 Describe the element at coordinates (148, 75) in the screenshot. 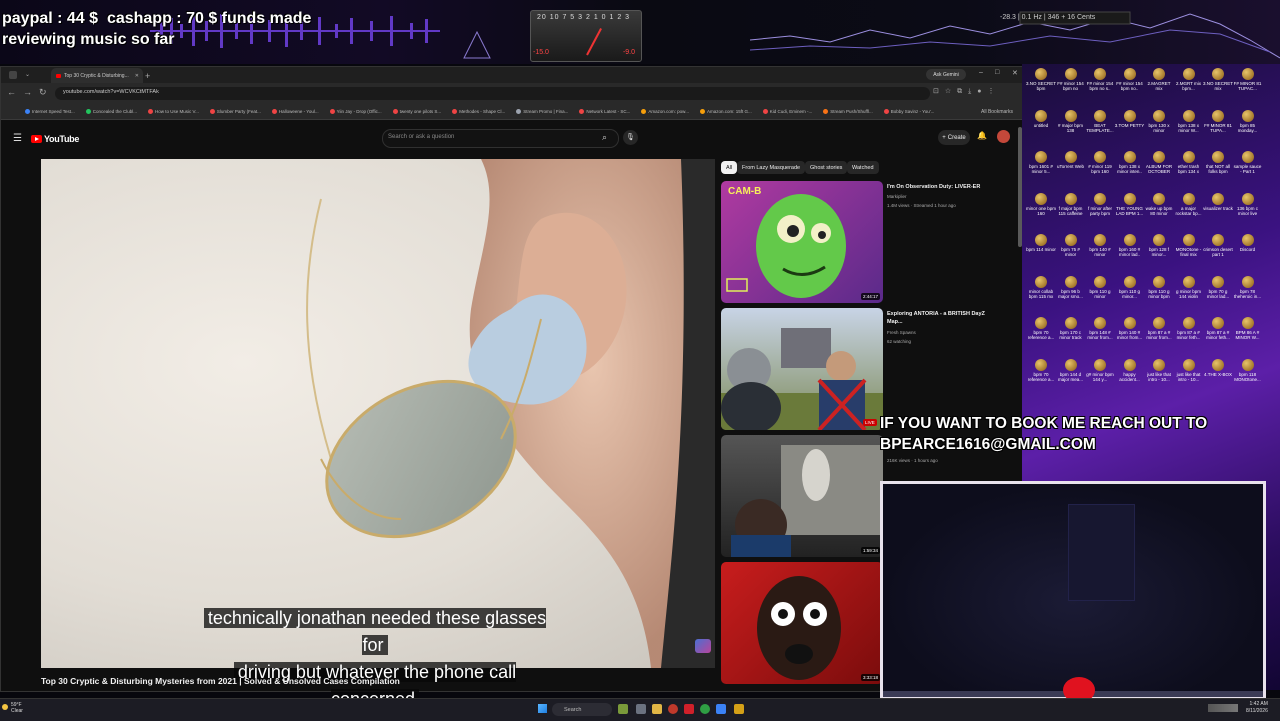

I see `new-tab-button: +` at that location.